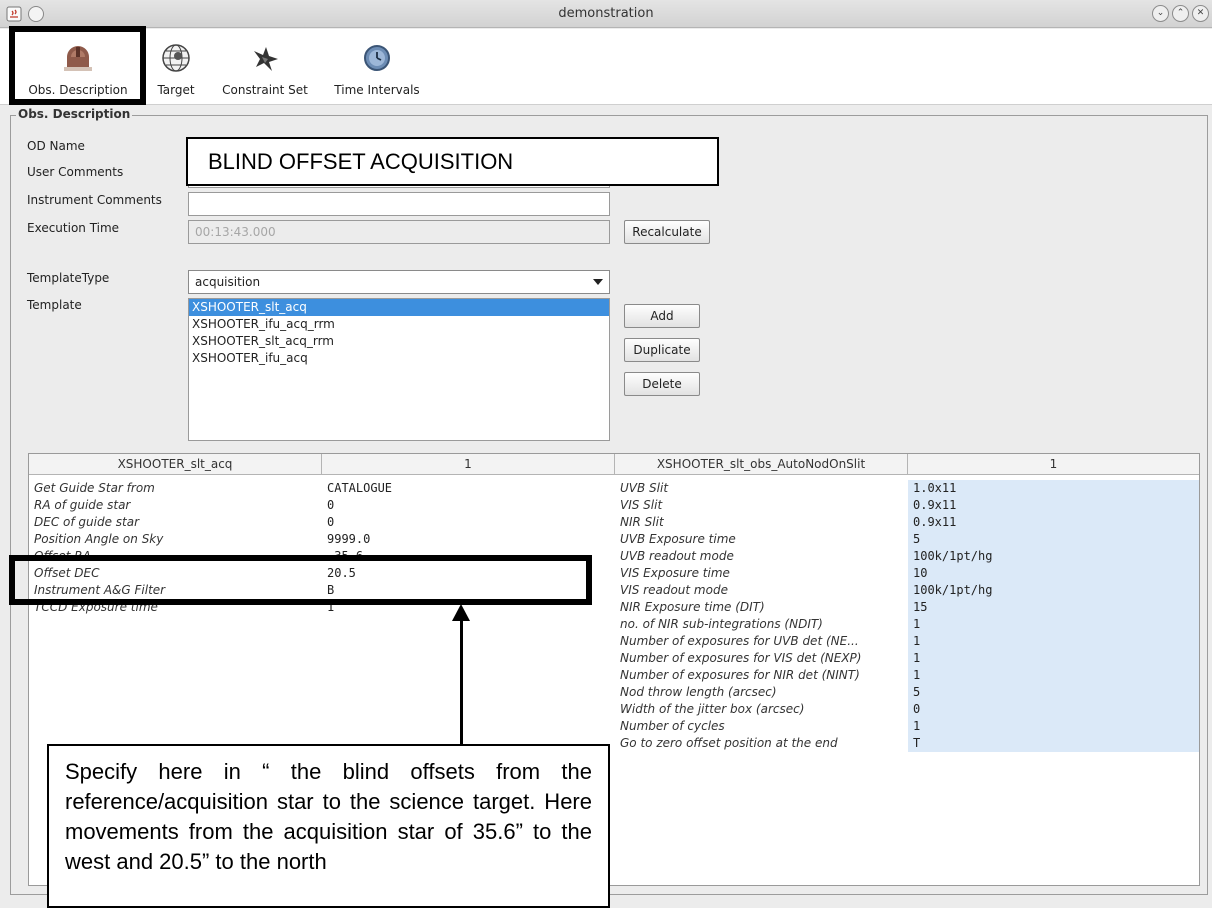 This screenshot has width=1212, height=908. I want to click on param-name: Number of exposures for NIR det (NINT), so click(740, 675).